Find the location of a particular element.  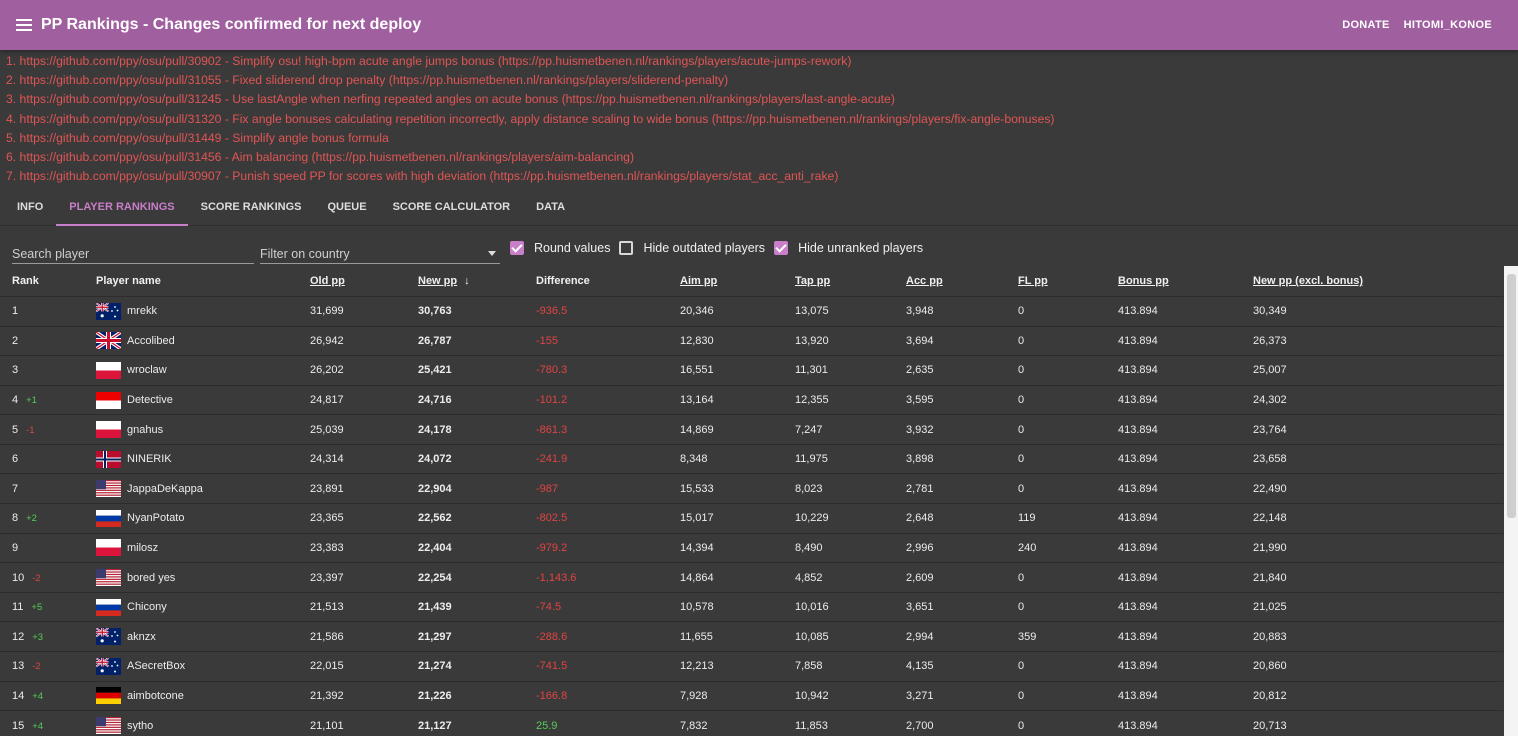

column-header-fl-pp: FL pp is located at coordinates (1056, 281).